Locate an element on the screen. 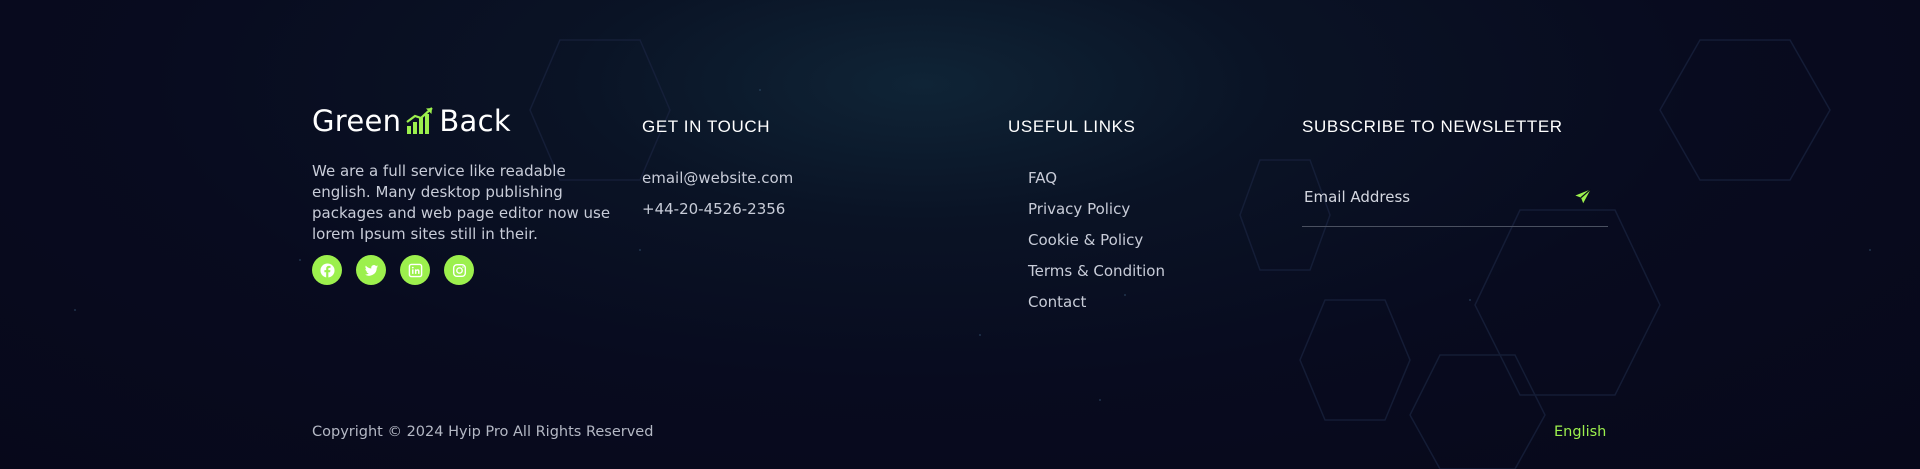  logo-text-left: Green is located at coordinates (357, 121).